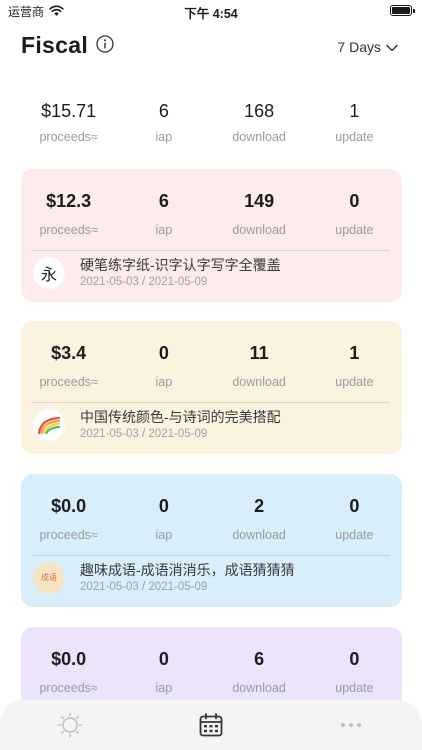 Image resolution: width=422 pixels, height=750 pixels. I want to click on stat-download: 6 download, so click(259, 670).